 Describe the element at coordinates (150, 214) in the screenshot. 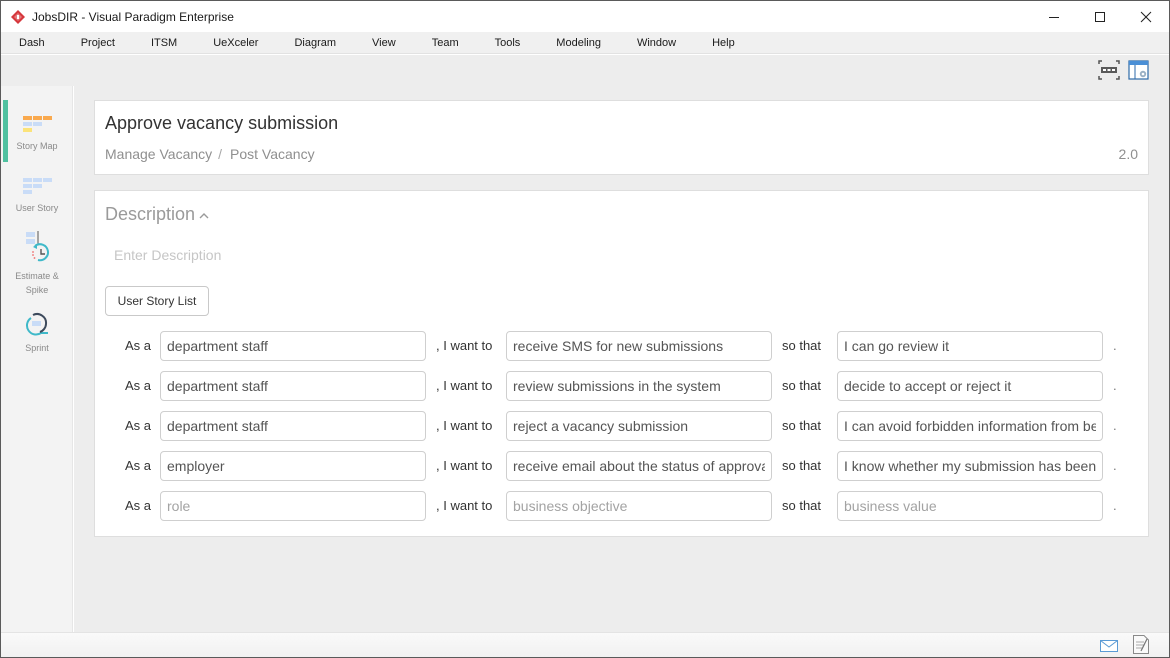

I see `description-heading: Description` at that location.